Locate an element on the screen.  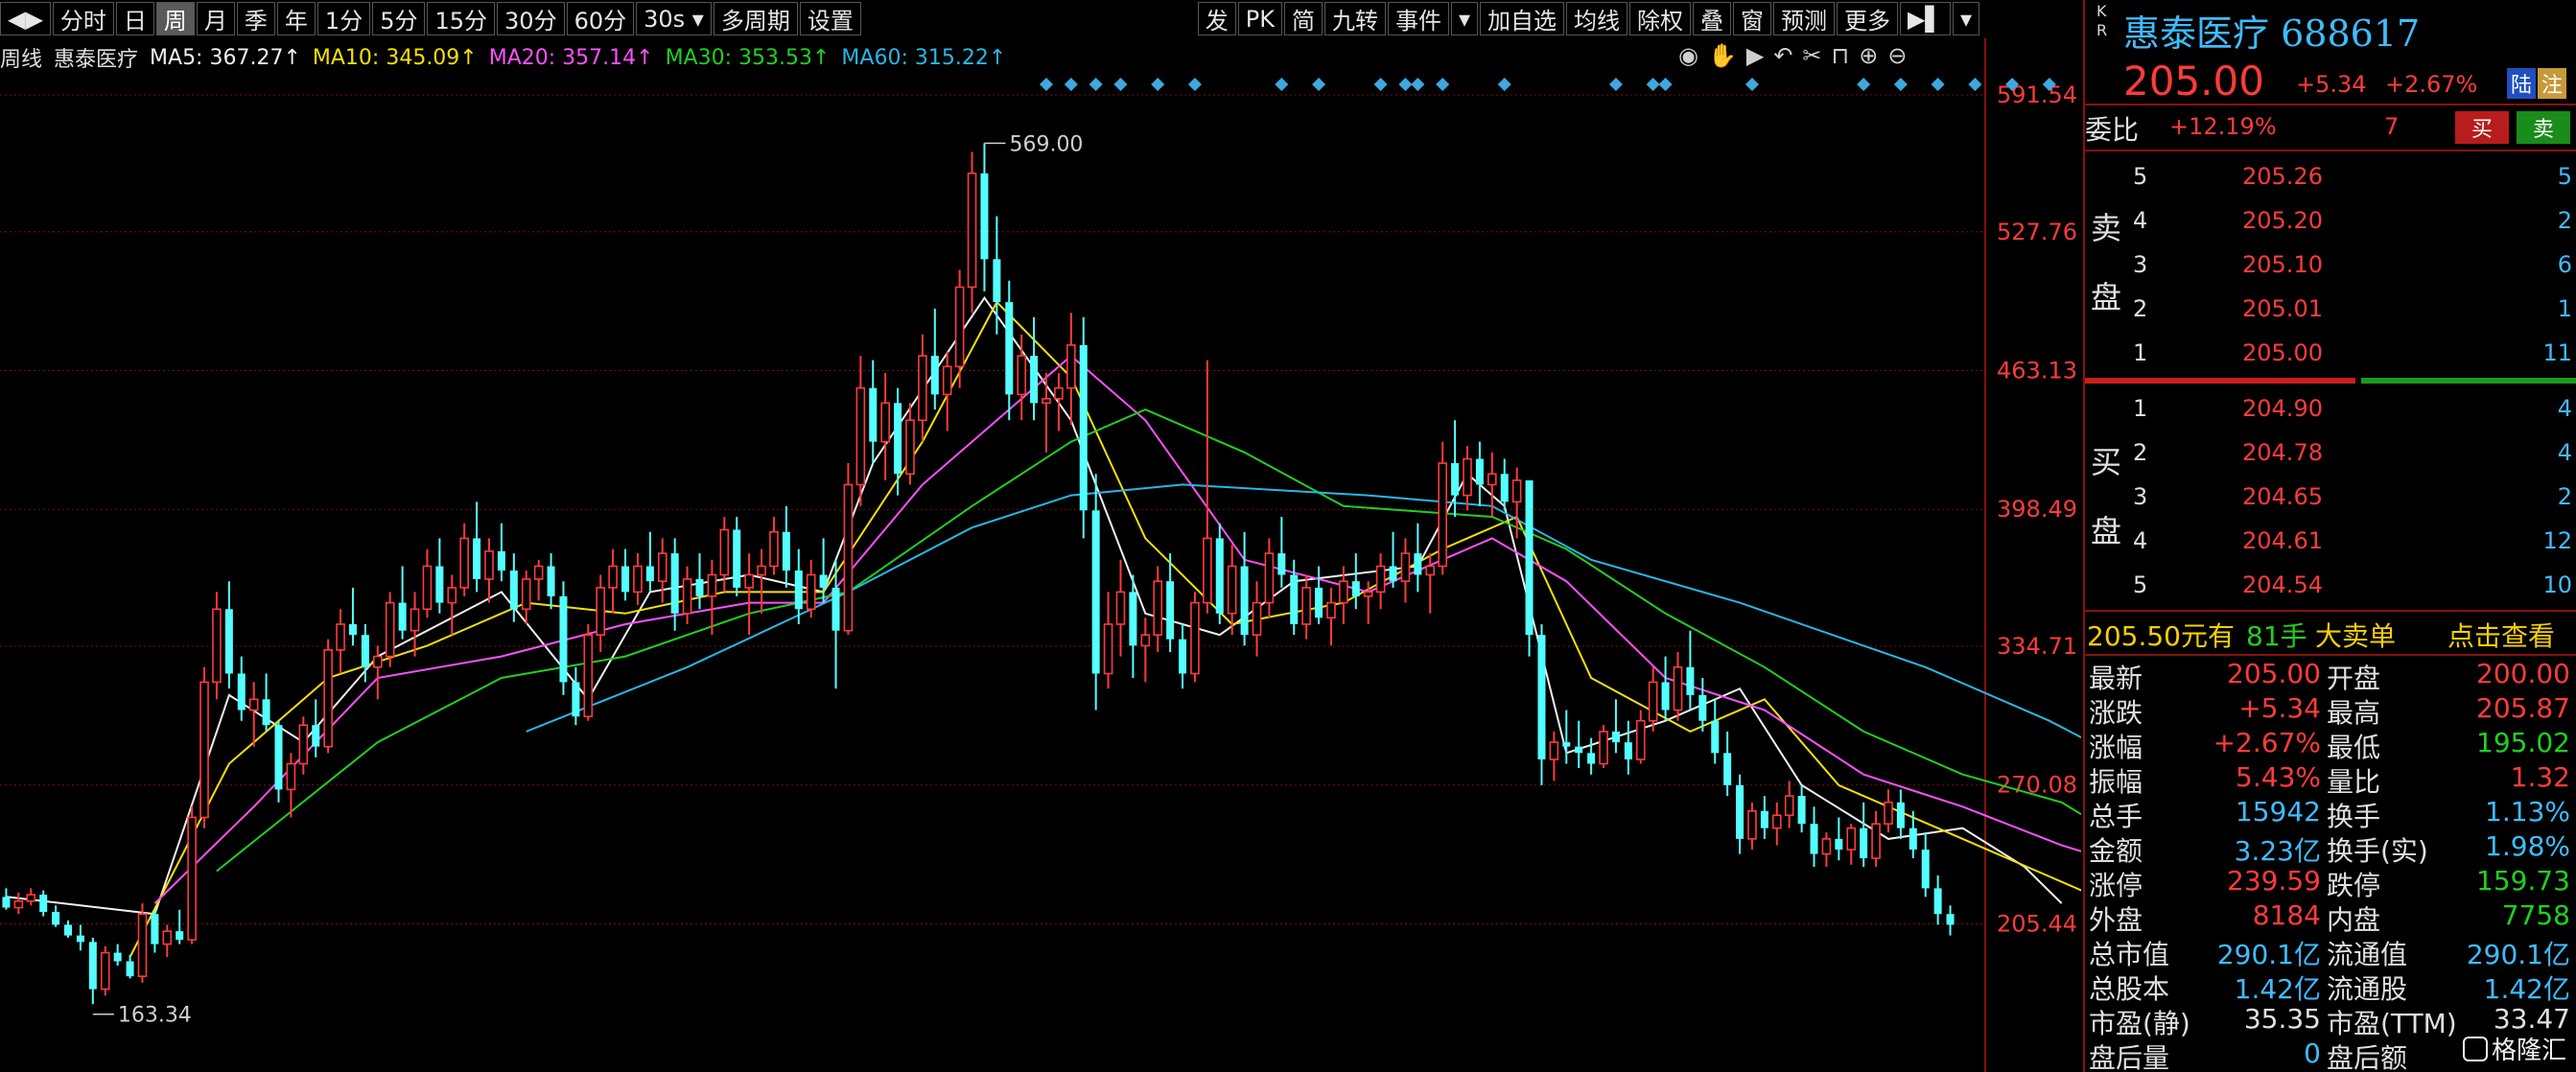
shgt-badge: 陆 is located at coordinates (2521, 83).